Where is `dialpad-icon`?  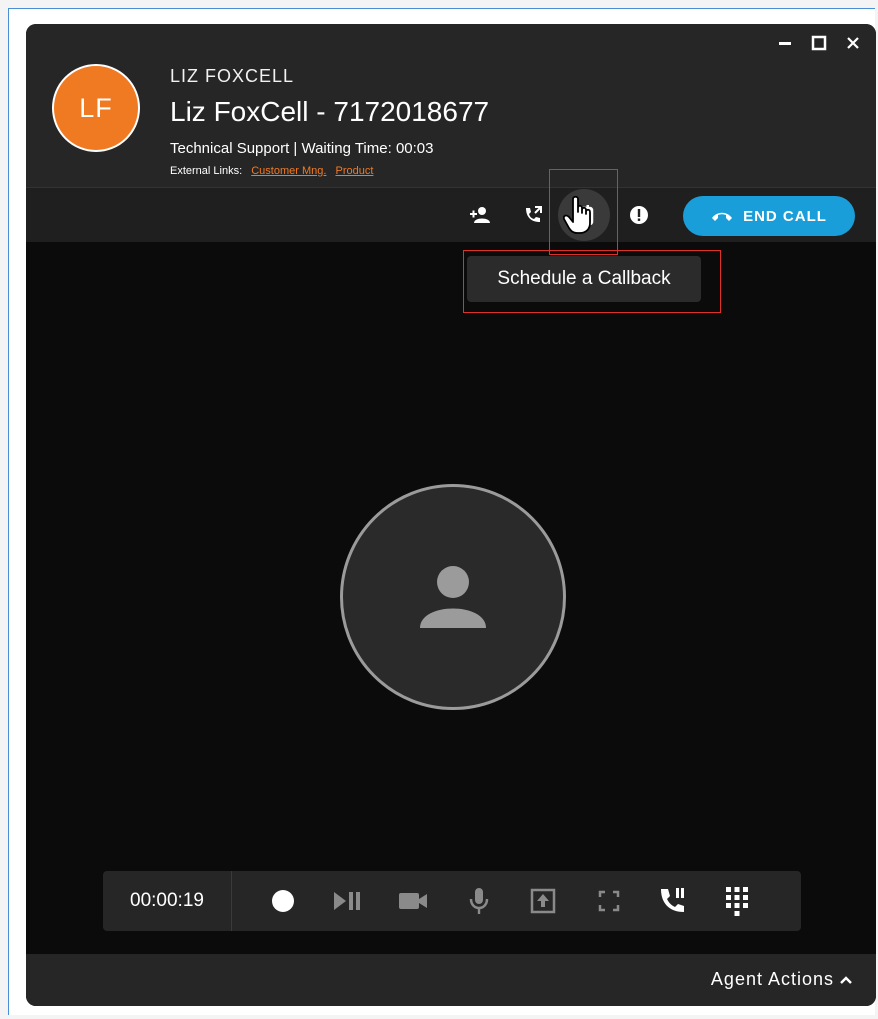
dialpad-icon is located at coordinates (737, 901).